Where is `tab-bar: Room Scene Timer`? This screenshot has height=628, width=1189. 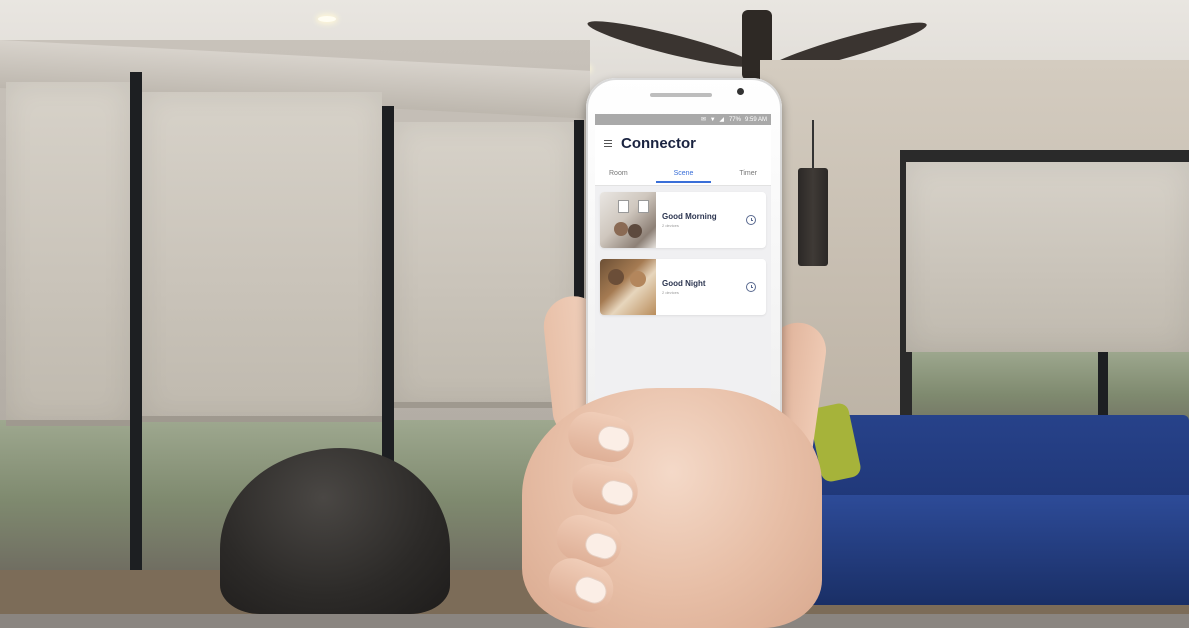
tab-bar: Room Scene Timer is located at coordinates (683, 173).